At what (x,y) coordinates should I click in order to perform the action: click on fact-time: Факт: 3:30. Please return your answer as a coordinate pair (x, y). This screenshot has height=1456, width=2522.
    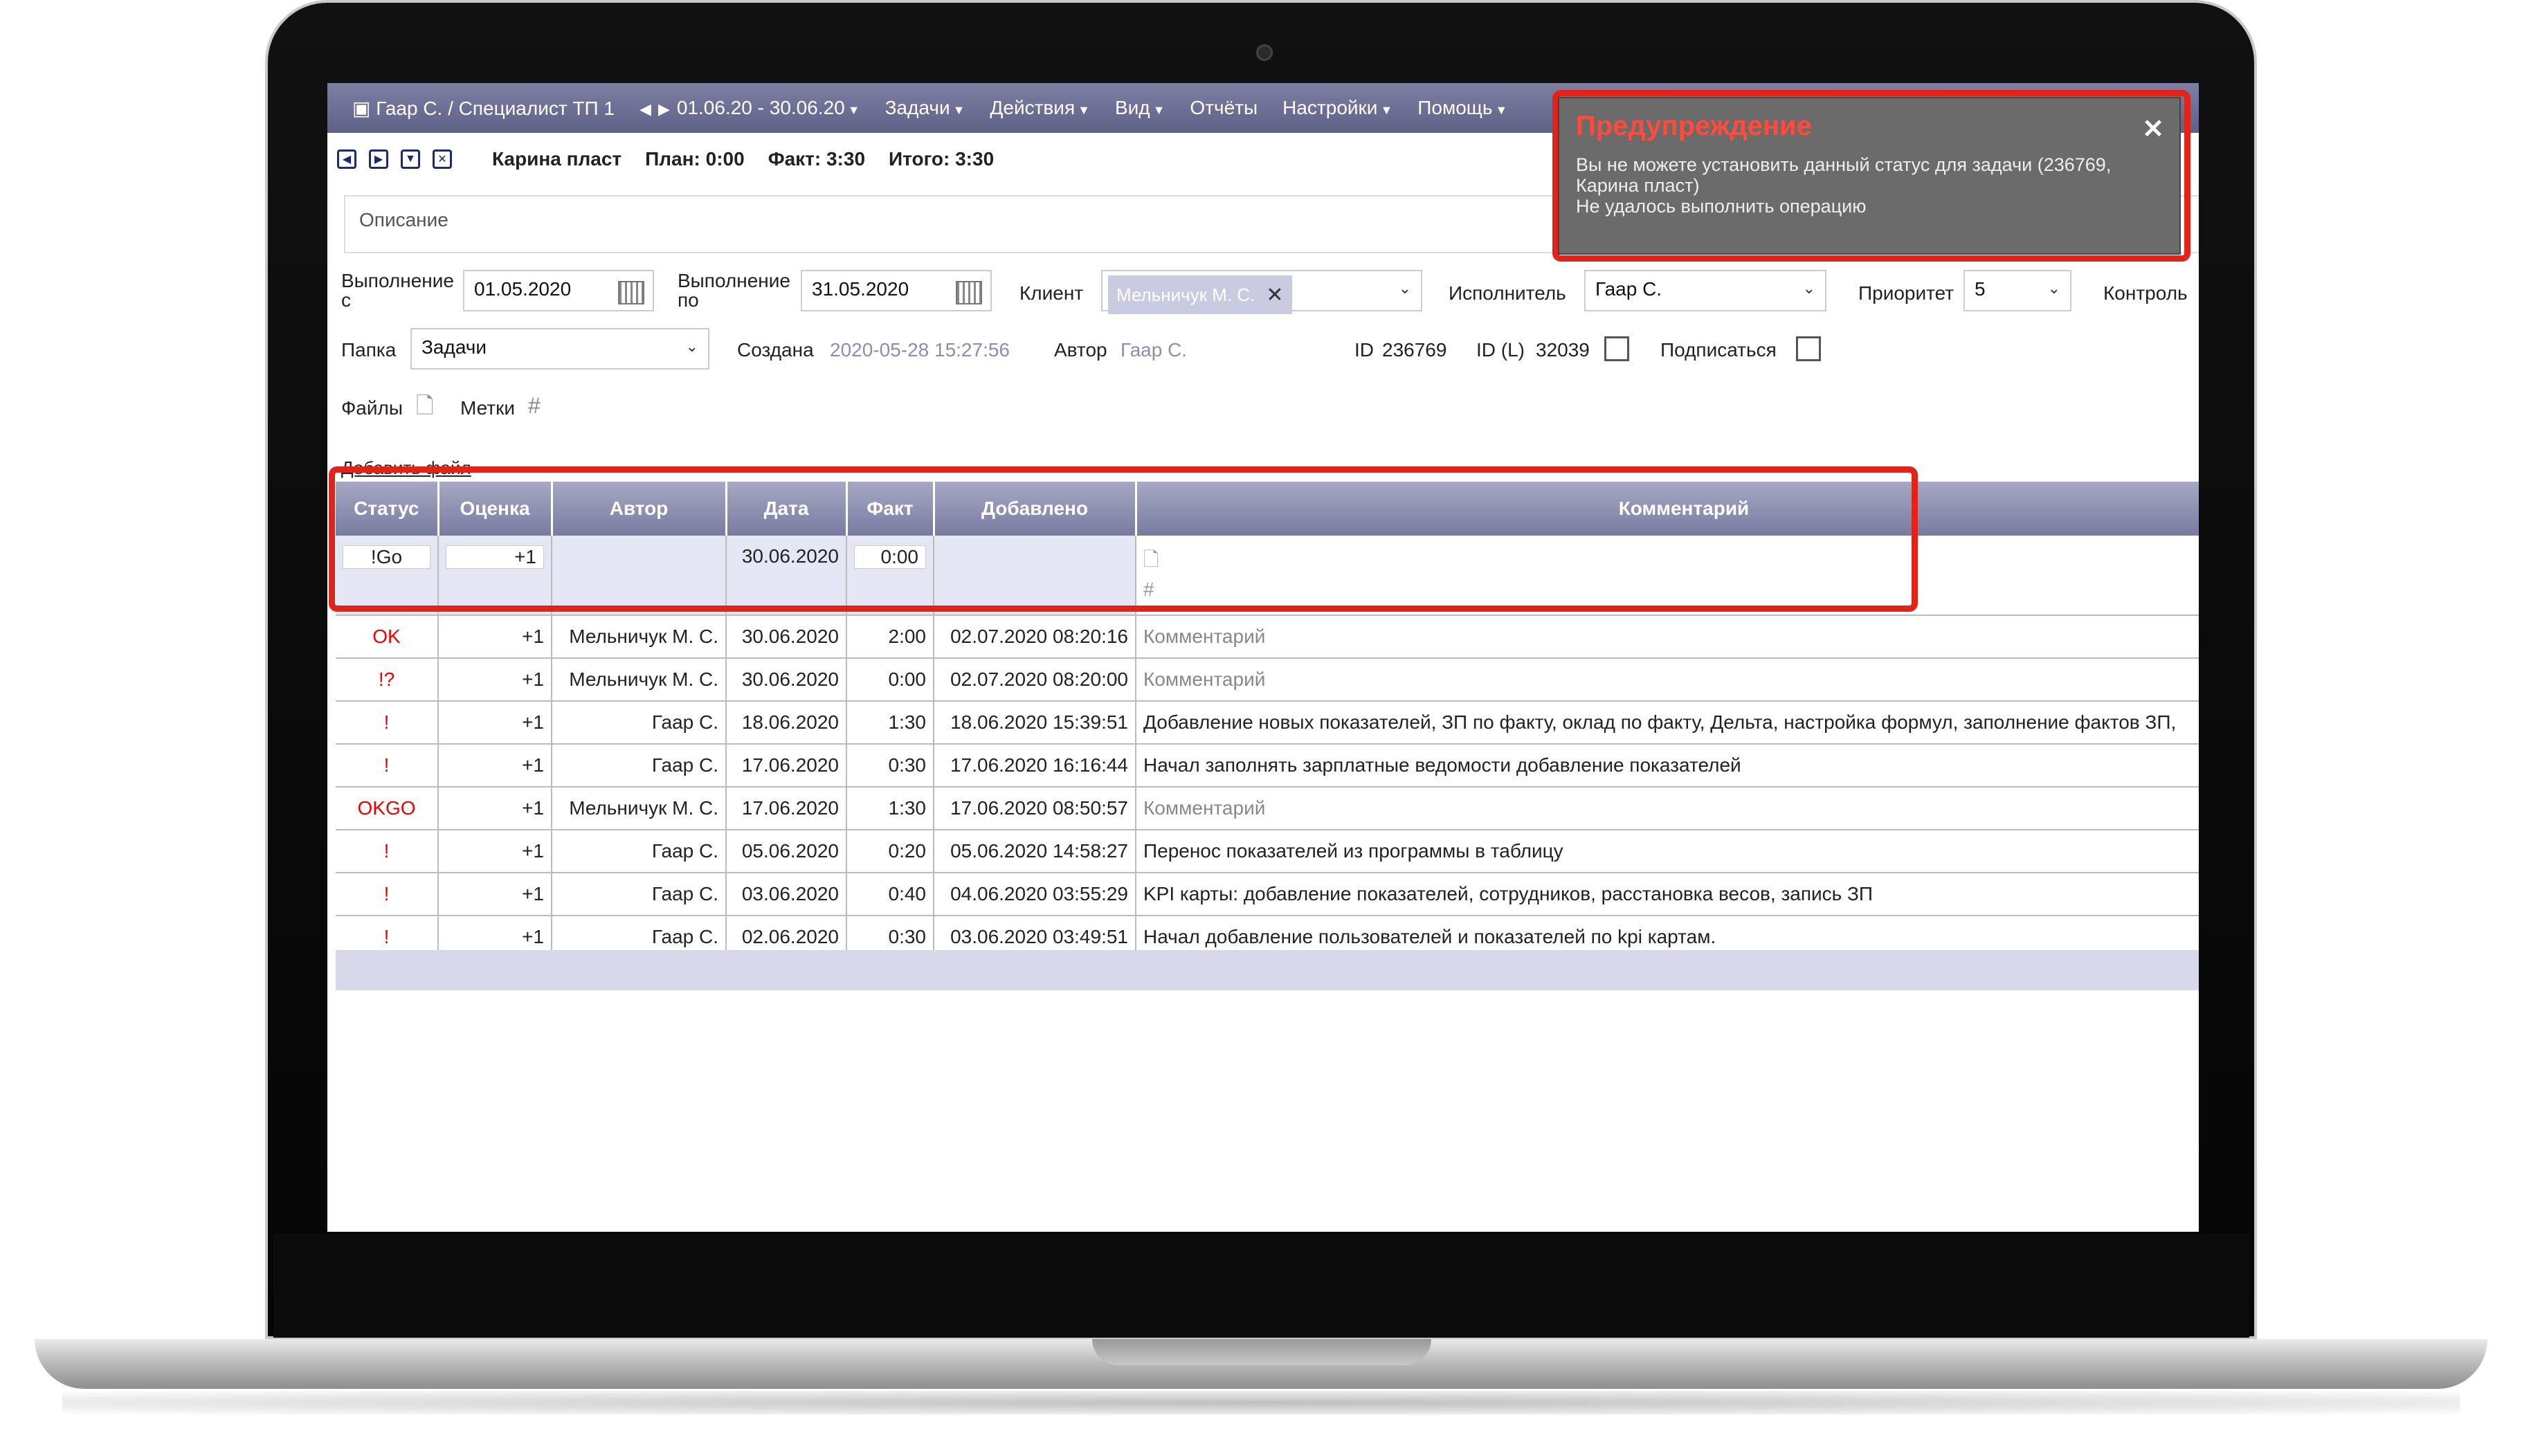
    Looking at the image, I should click on (817, 159).